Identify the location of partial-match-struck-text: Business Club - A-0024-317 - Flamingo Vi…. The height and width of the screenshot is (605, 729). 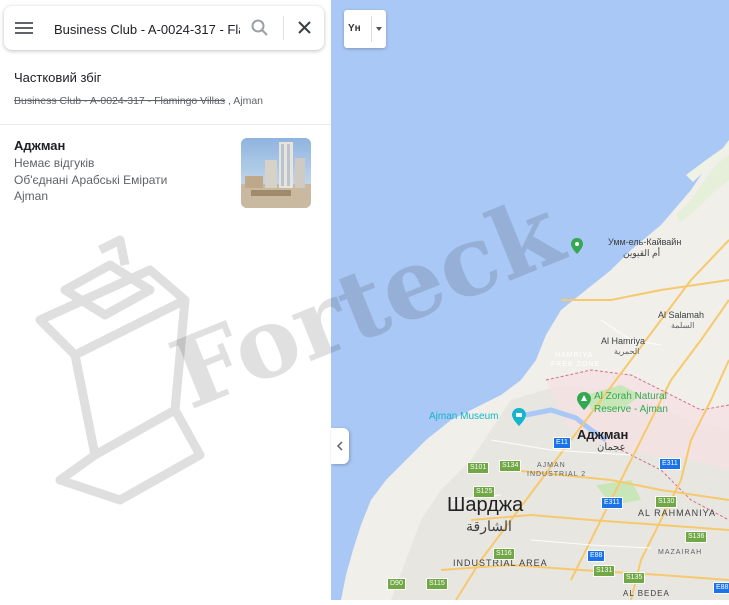
(120, 101).